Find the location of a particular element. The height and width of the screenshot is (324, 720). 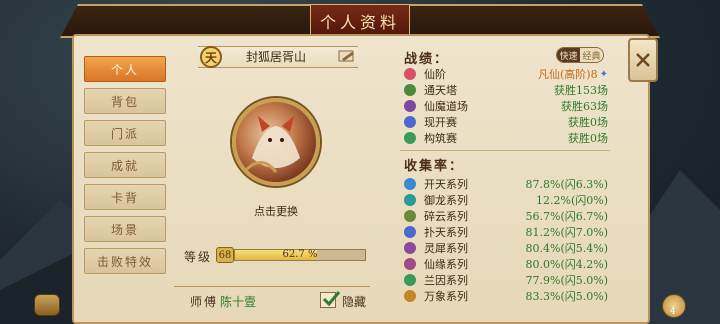

cuiyun-icon is located at coordinates (410, 216).